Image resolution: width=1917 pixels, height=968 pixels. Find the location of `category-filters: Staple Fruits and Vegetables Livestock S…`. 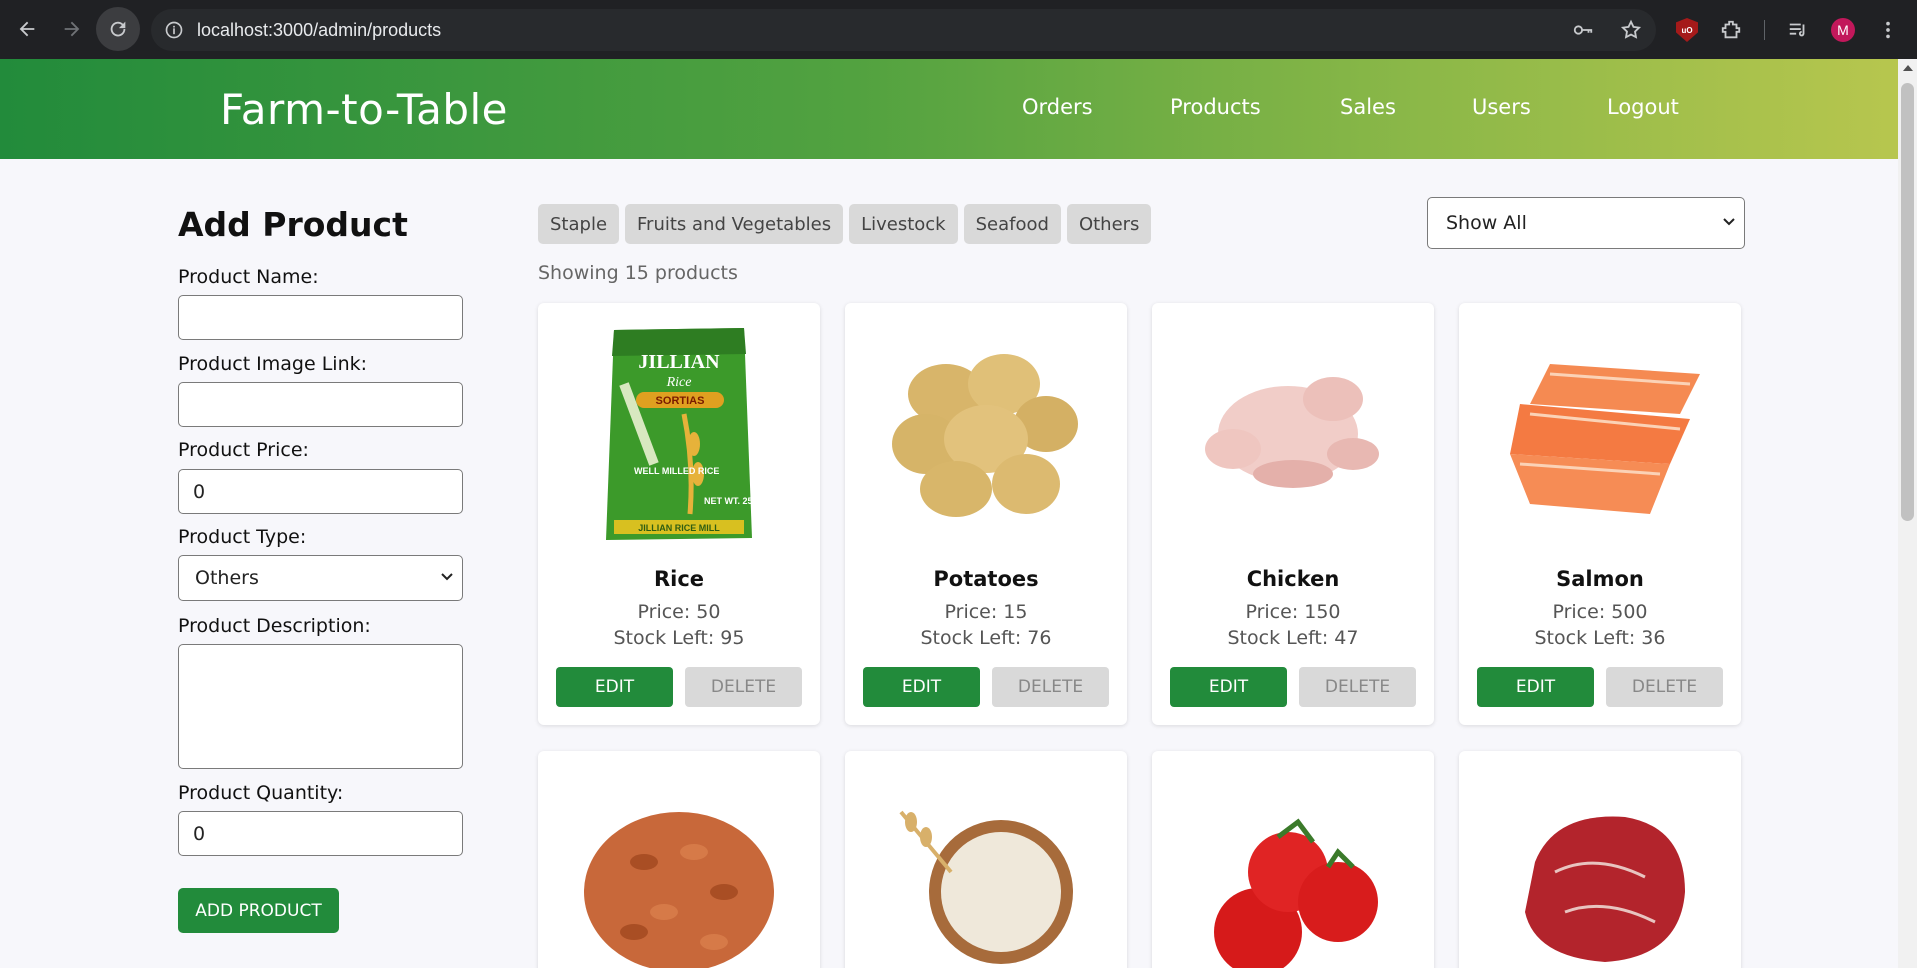

category-filters: Staple Fruits and Vegetables Livestock S… is located at coordinates (845, 224).